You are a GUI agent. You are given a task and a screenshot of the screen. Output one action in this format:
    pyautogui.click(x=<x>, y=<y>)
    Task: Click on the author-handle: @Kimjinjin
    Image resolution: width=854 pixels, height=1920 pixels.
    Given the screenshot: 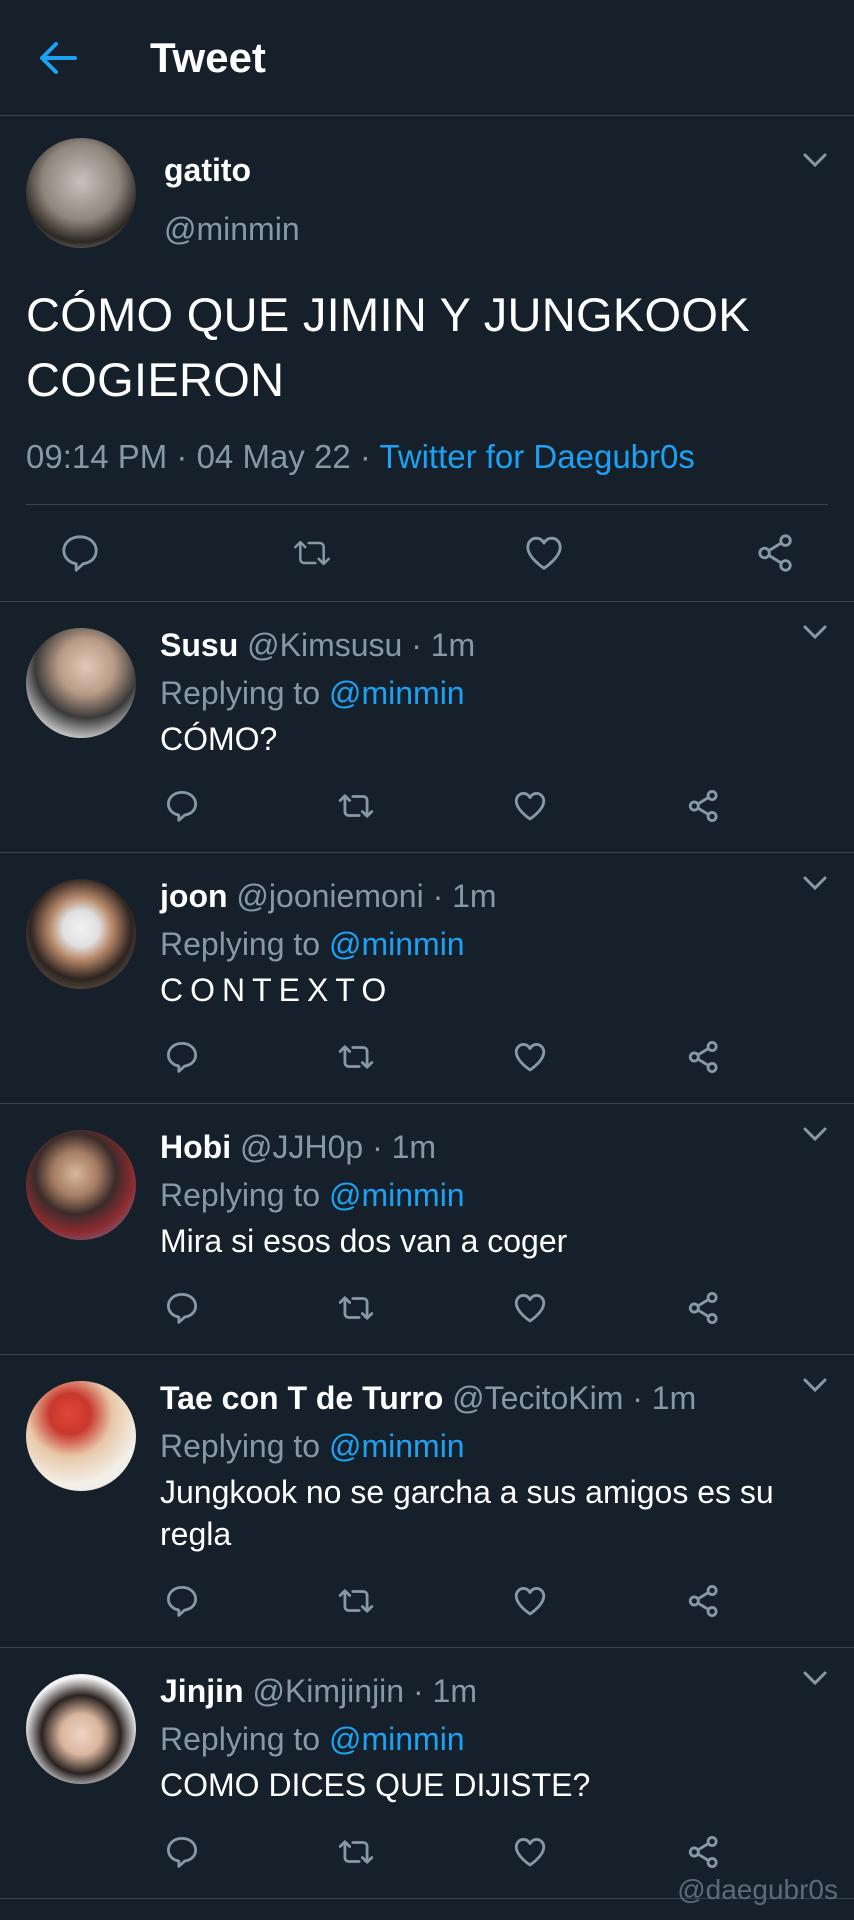 What is the action you would take?
    pyautogui.click(x=328, y=1691)
    